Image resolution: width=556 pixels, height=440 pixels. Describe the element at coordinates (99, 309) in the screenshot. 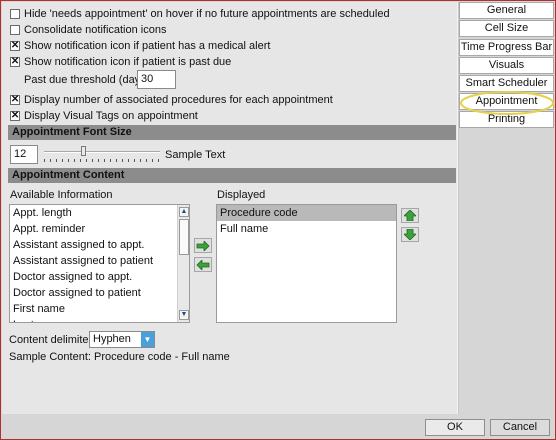

I see `list-item: First name` at that location.